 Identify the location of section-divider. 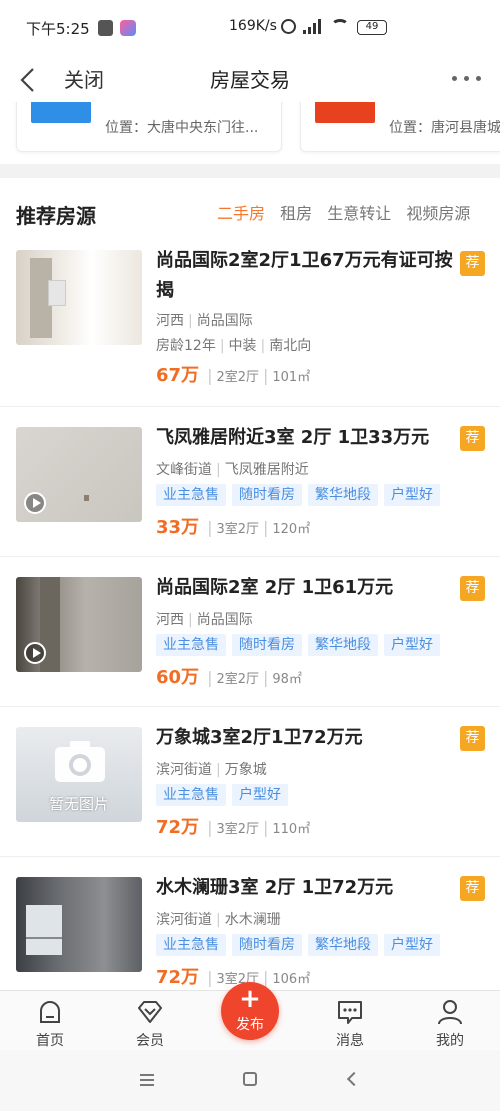
(250, 171).